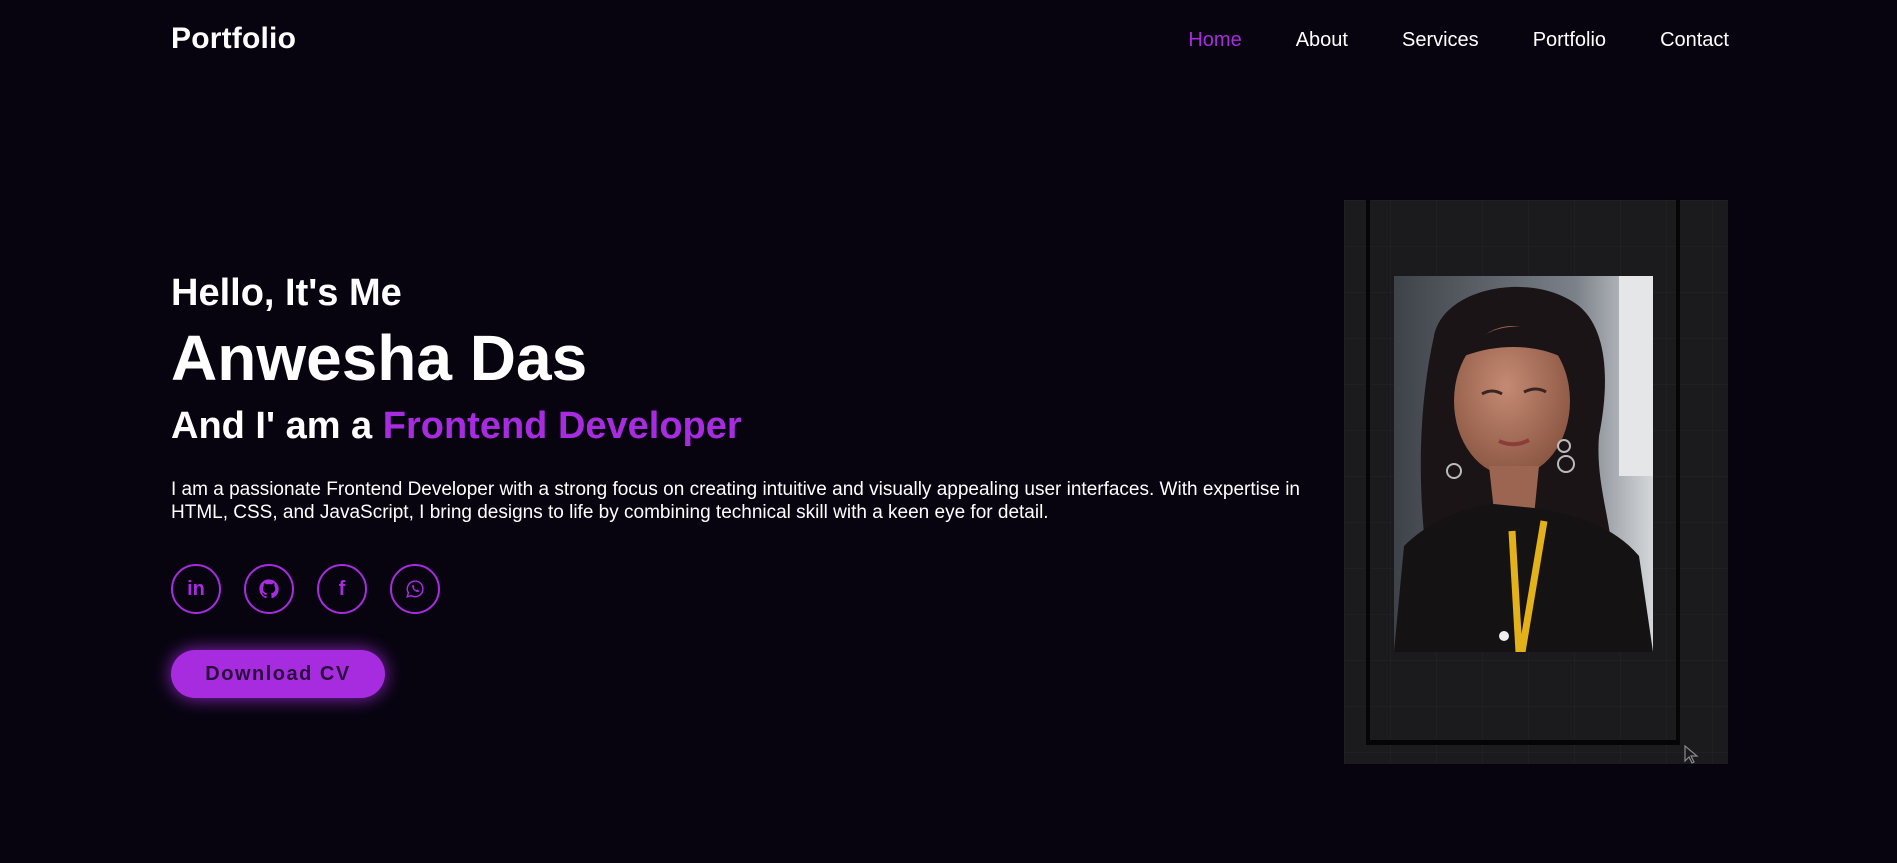  What do you see at coordinates (1214, 40) in the screenshot?
I see `nav-home: Home` at bounding box center [1214, 40].